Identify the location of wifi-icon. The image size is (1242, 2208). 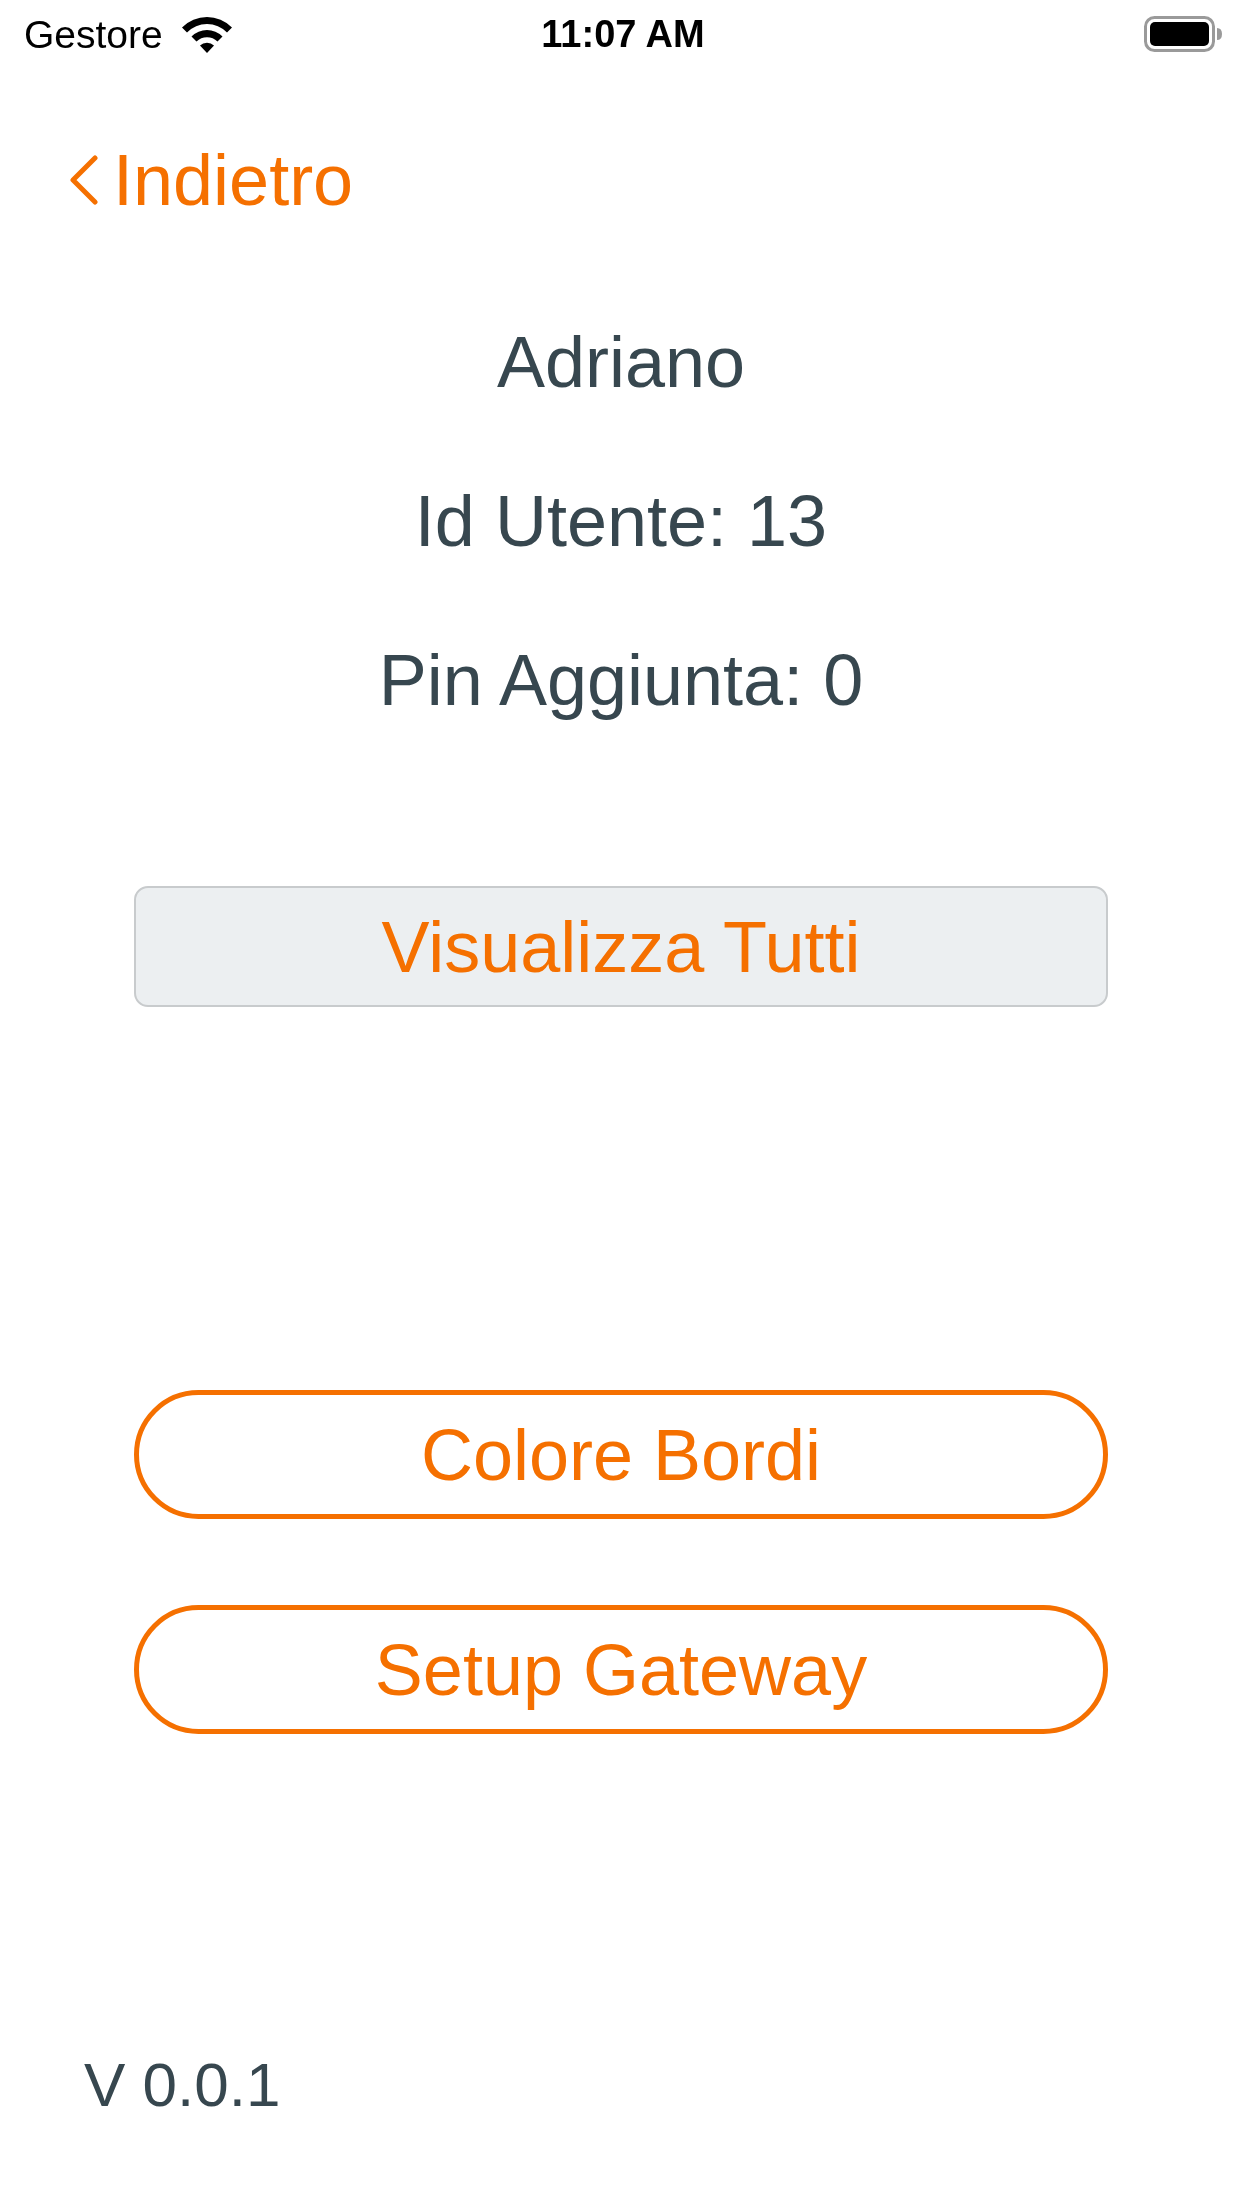
(206, 34).